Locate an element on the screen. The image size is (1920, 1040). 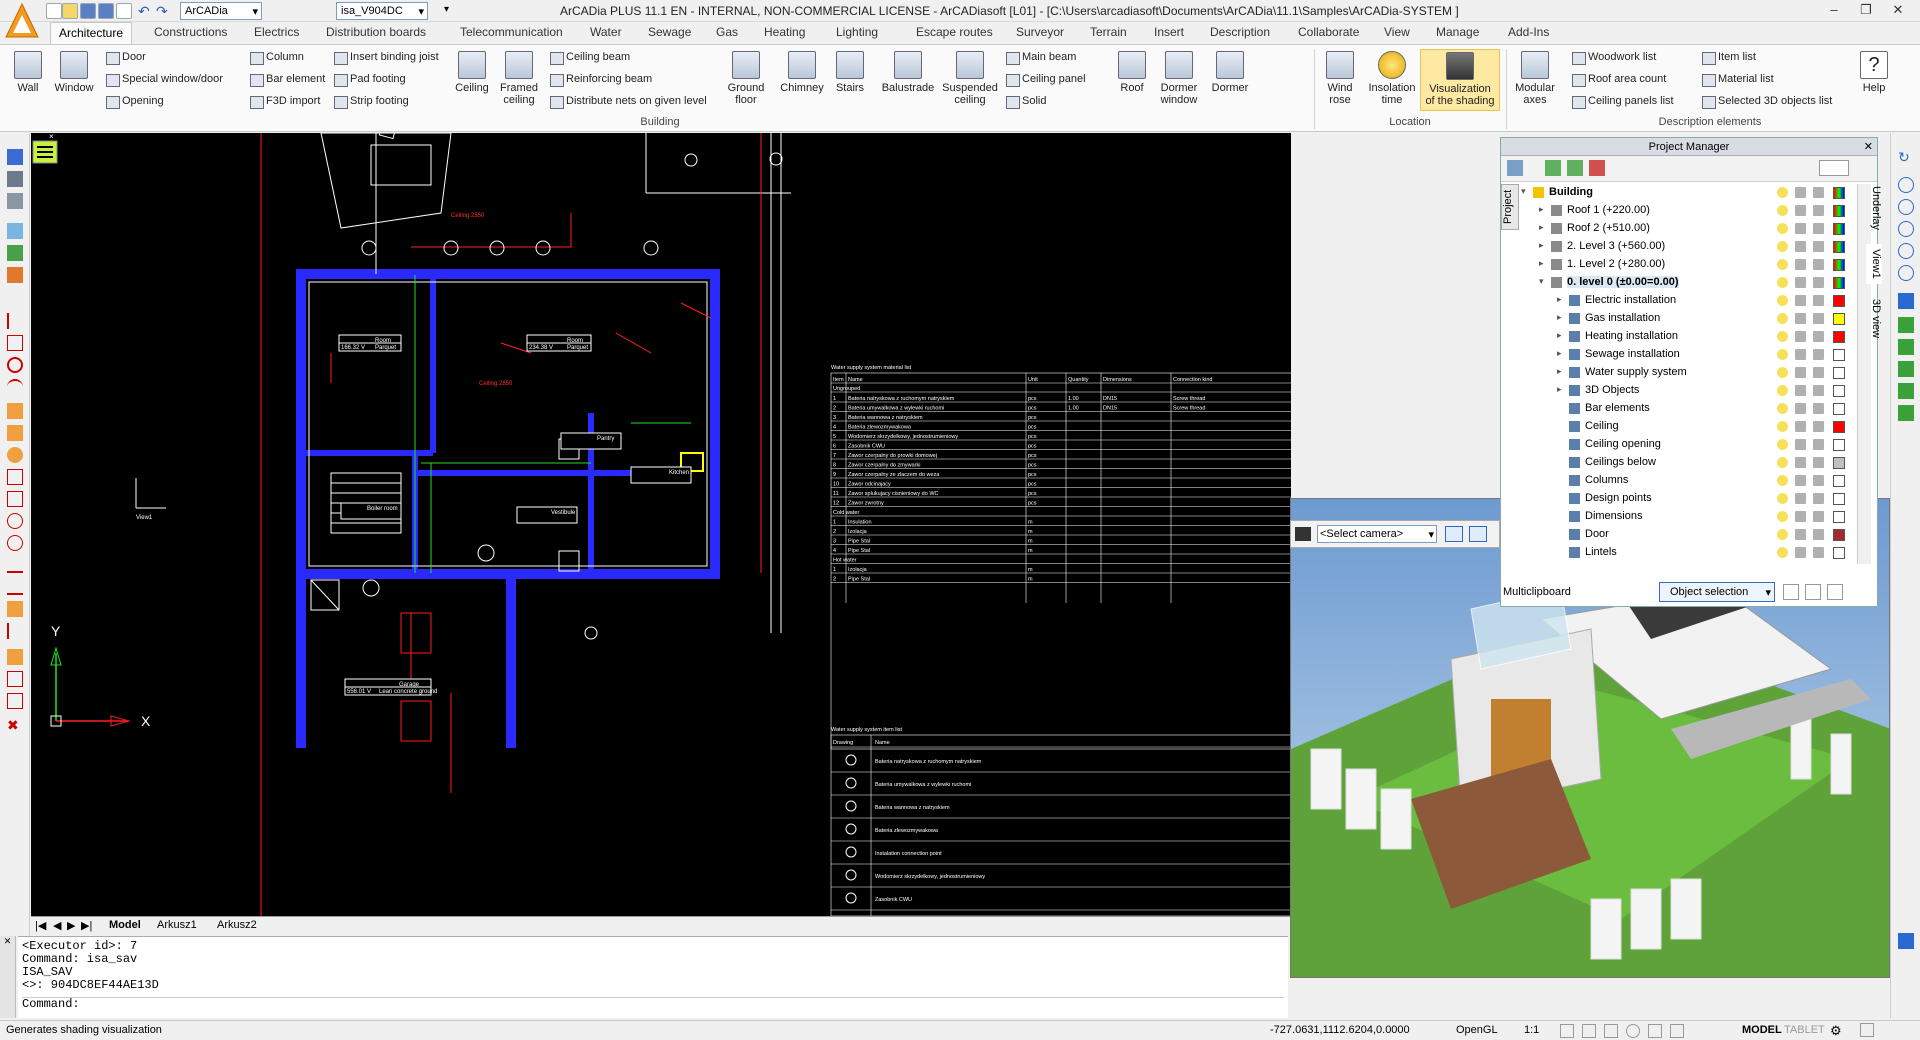
scale-indicator: 1:1 is located at coordinates (1531, 1030).